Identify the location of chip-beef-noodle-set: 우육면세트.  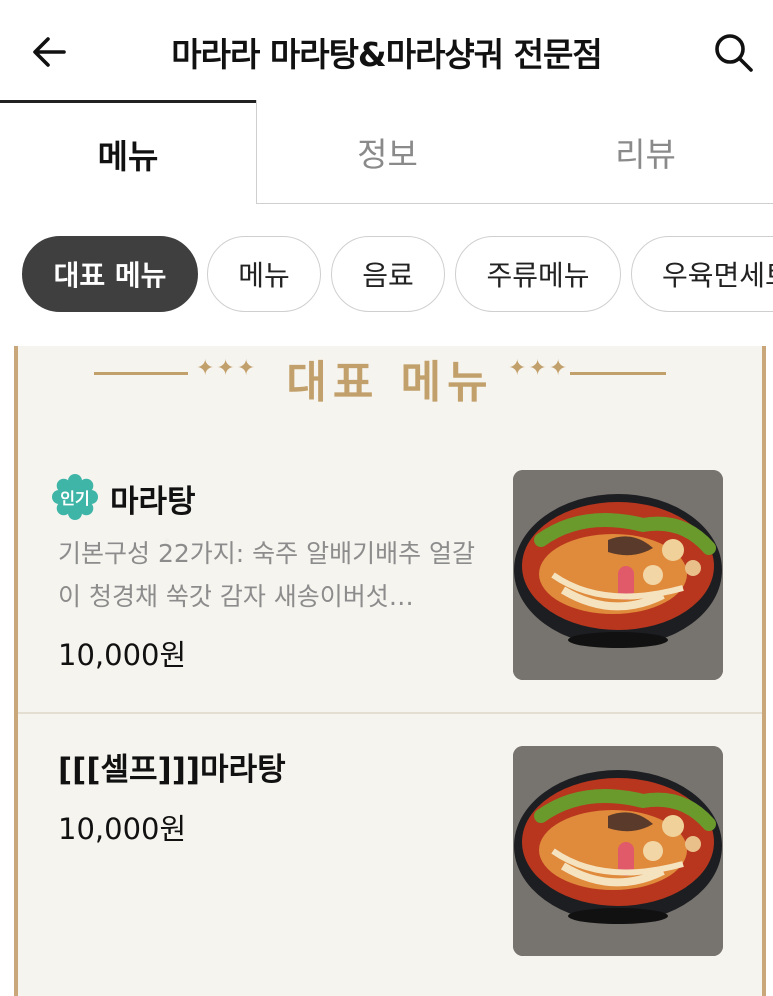
(702, 274).